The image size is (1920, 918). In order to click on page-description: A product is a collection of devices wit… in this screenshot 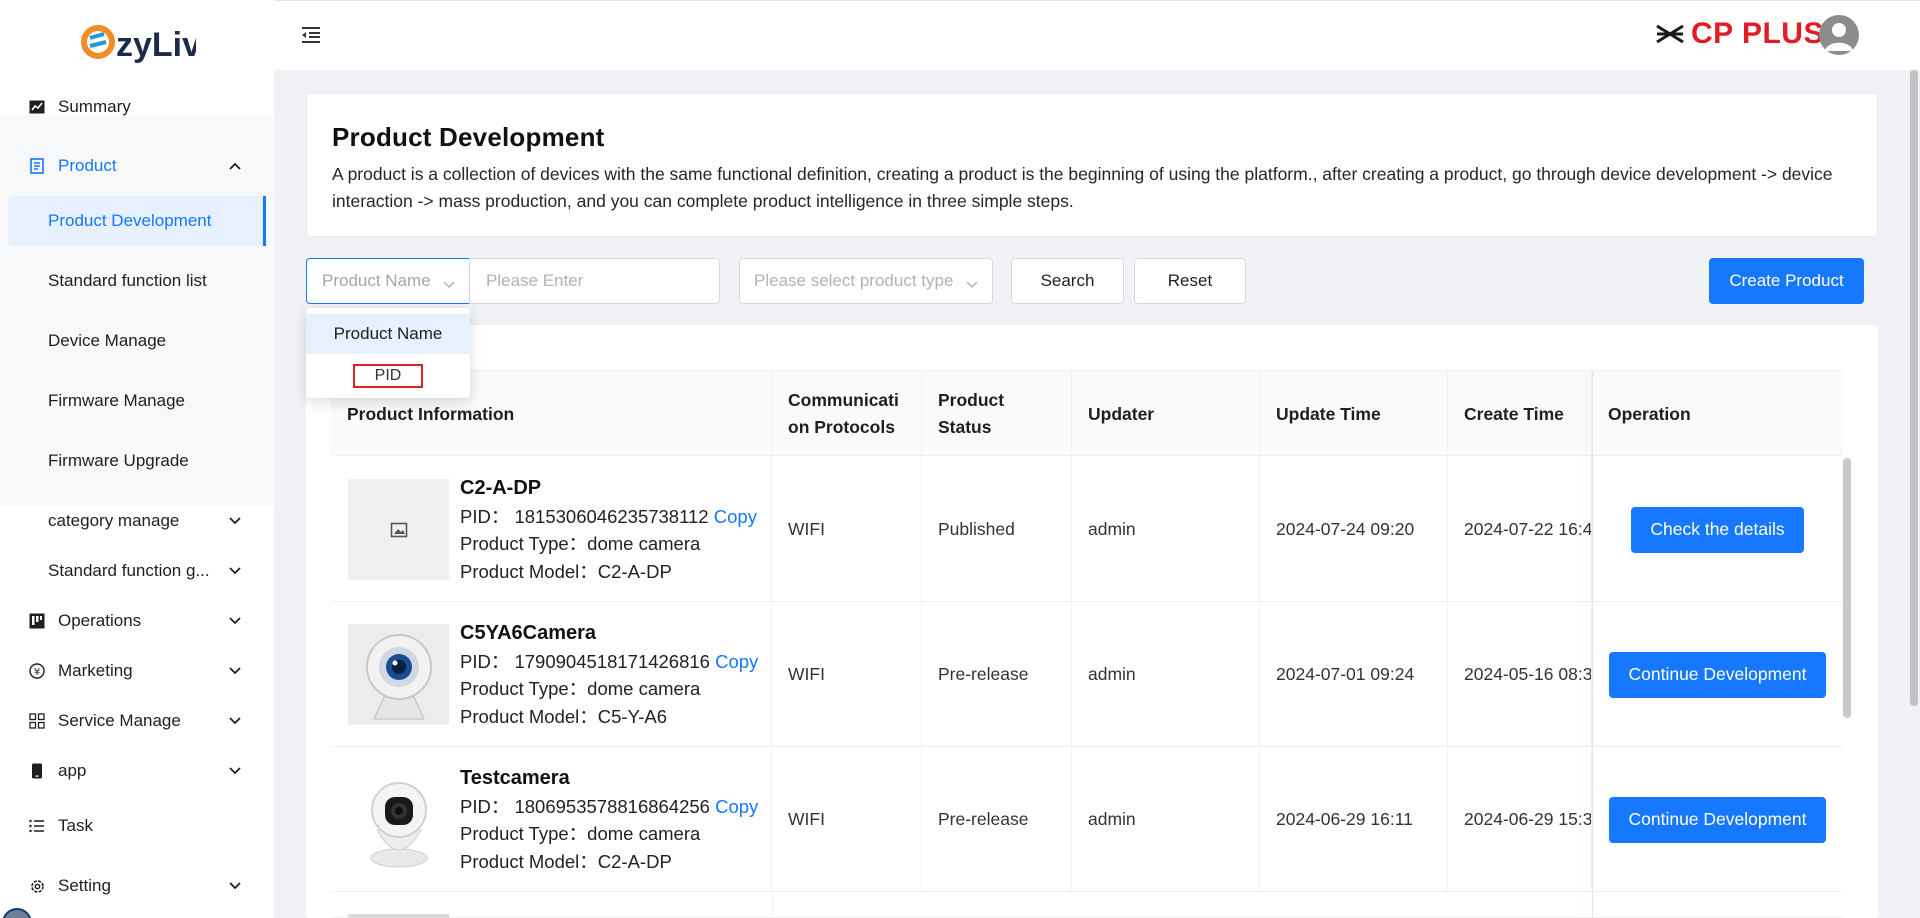, I will do `click(1082, 187)`.